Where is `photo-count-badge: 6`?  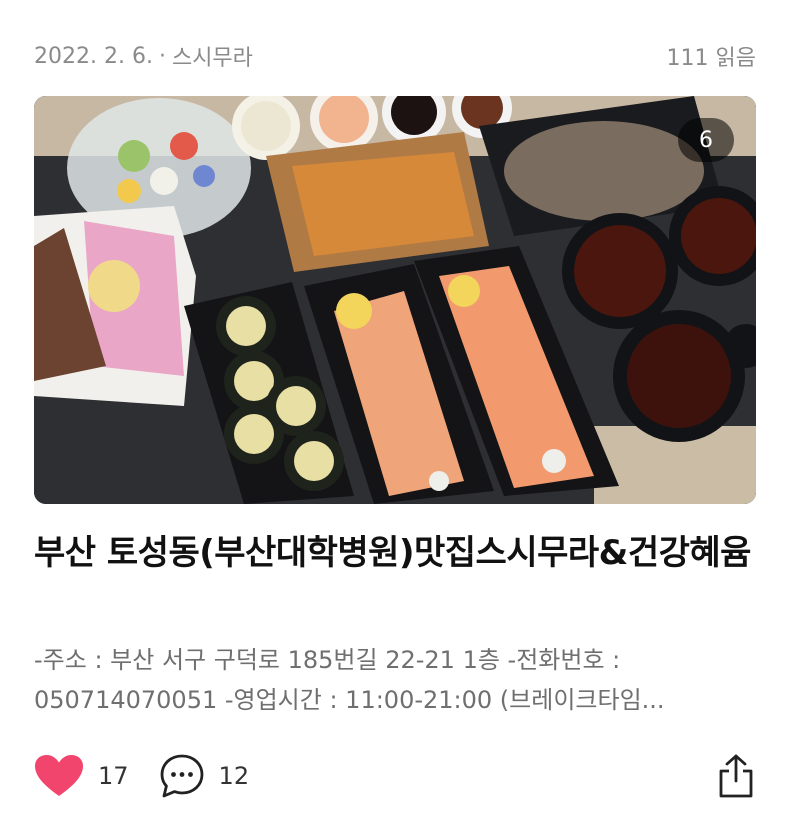 photo-count-badge: 6 is located at coordinates (706, 140).